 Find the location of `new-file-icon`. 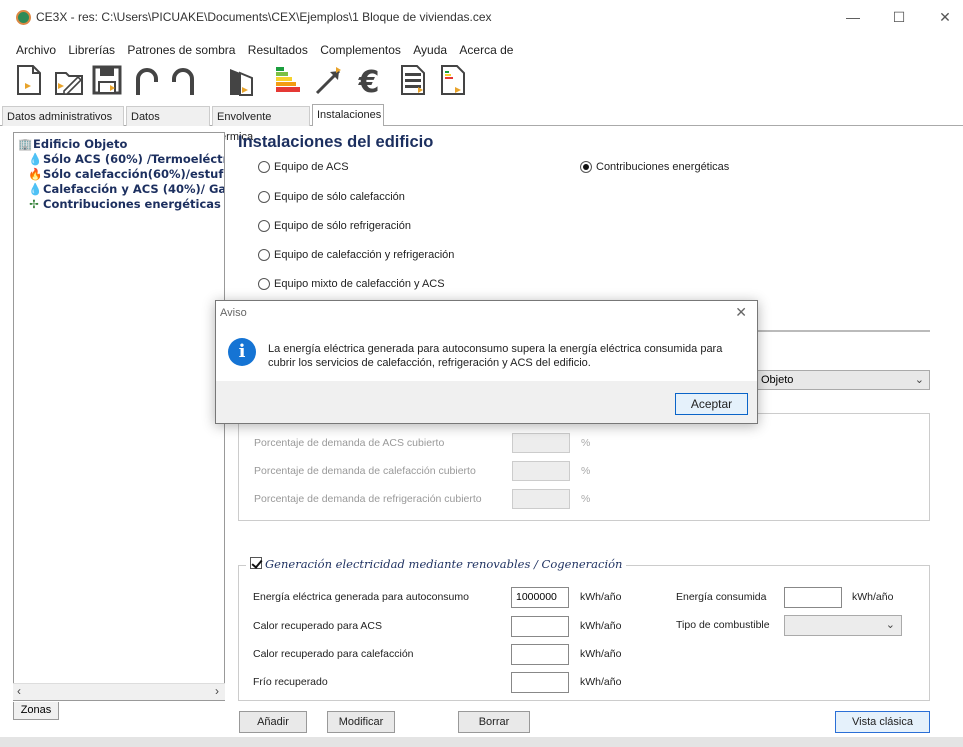

new-file-icon is located at coordinates (29, 80).